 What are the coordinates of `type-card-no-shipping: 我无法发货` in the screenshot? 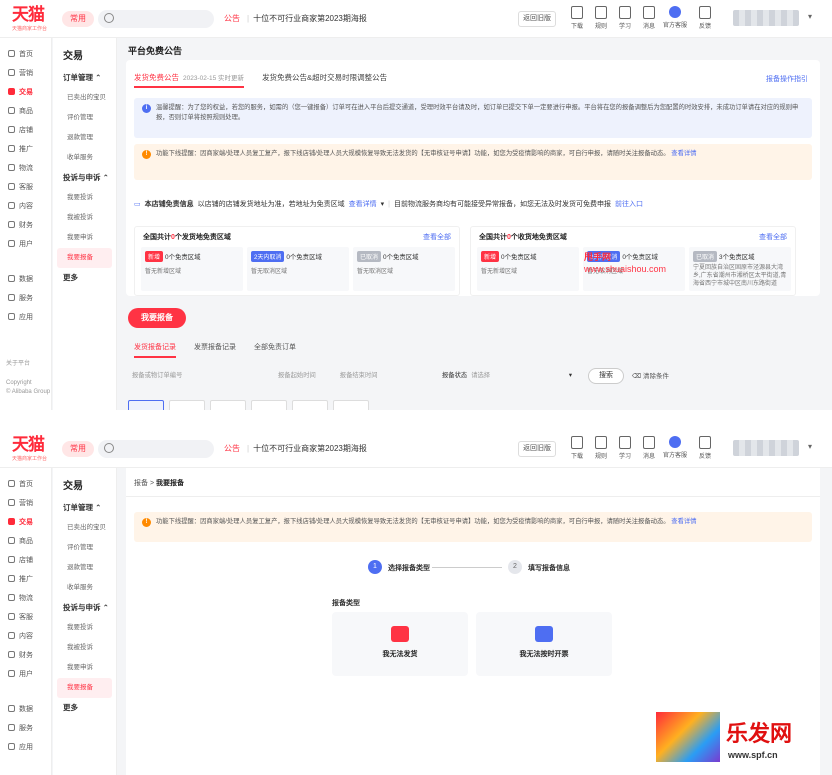 It's located at (400, 644).